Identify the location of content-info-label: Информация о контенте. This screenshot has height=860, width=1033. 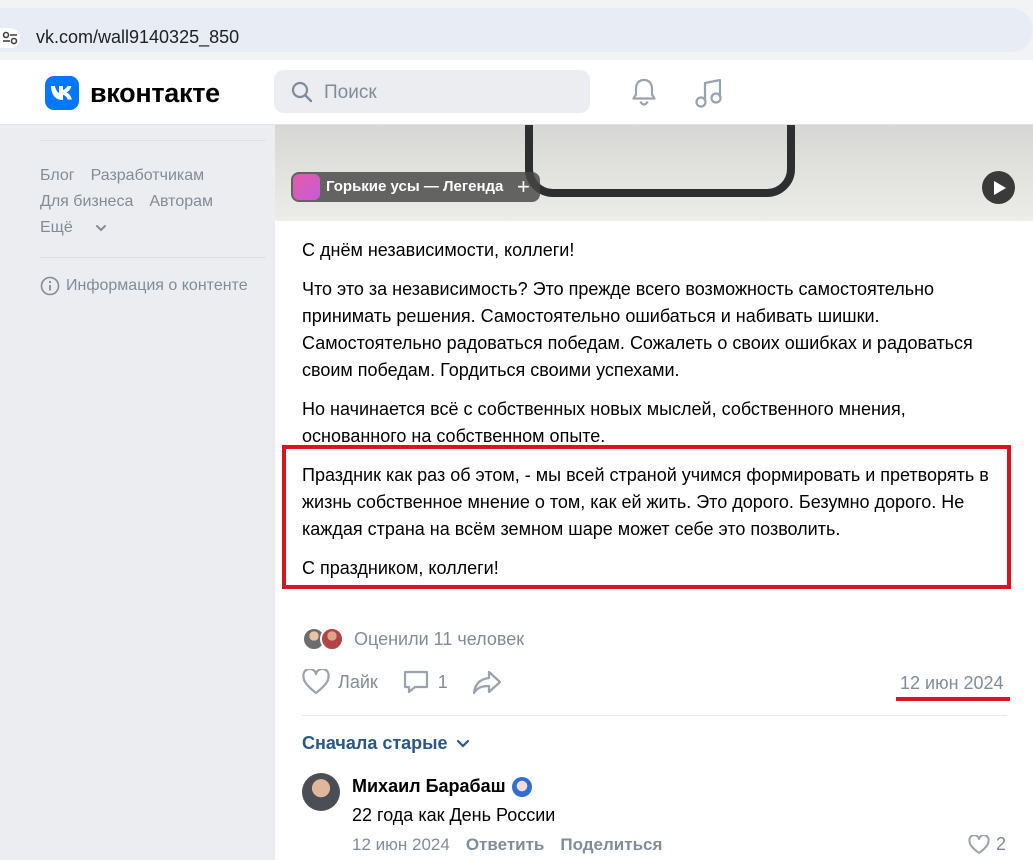
(157, 285).